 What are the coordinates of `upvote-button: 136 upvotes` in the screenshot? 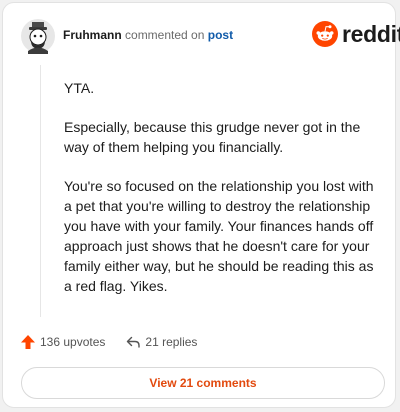 It's located at (62, 342).